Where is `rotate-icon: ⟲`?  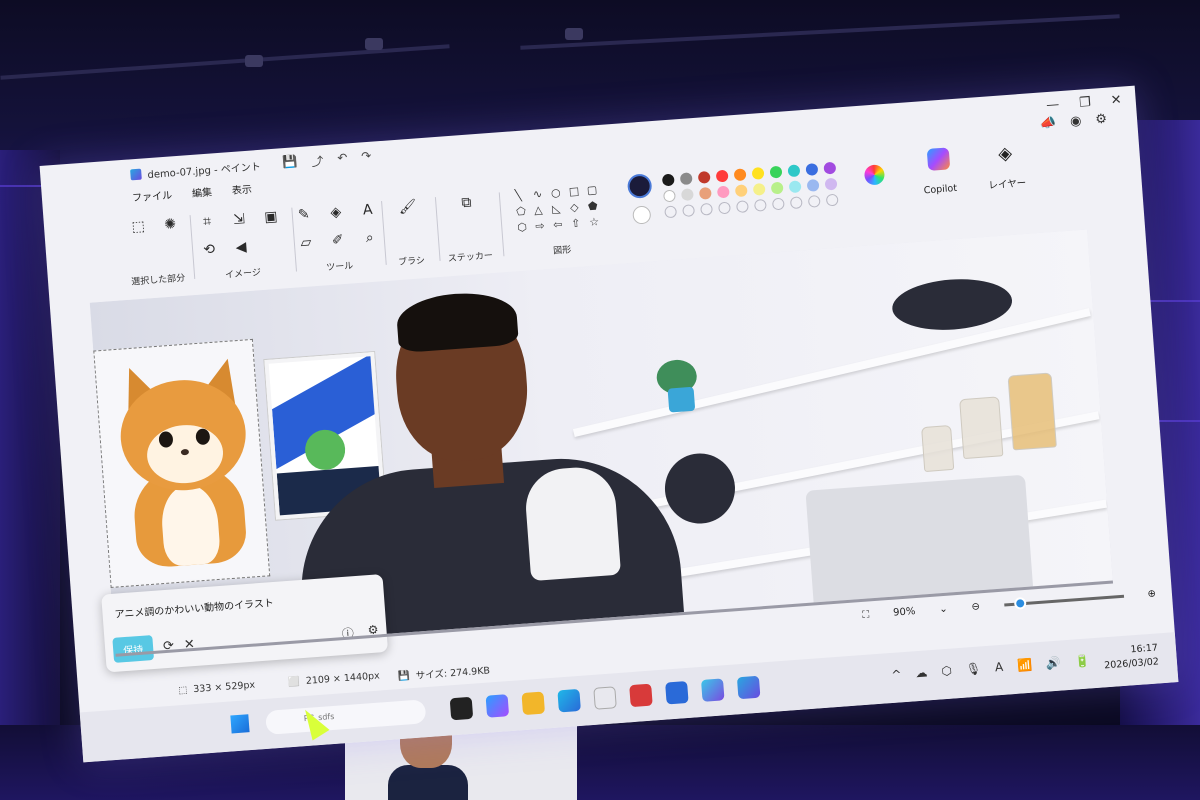
rotate-icon: ⟲ is located at coordinates (208, 249).